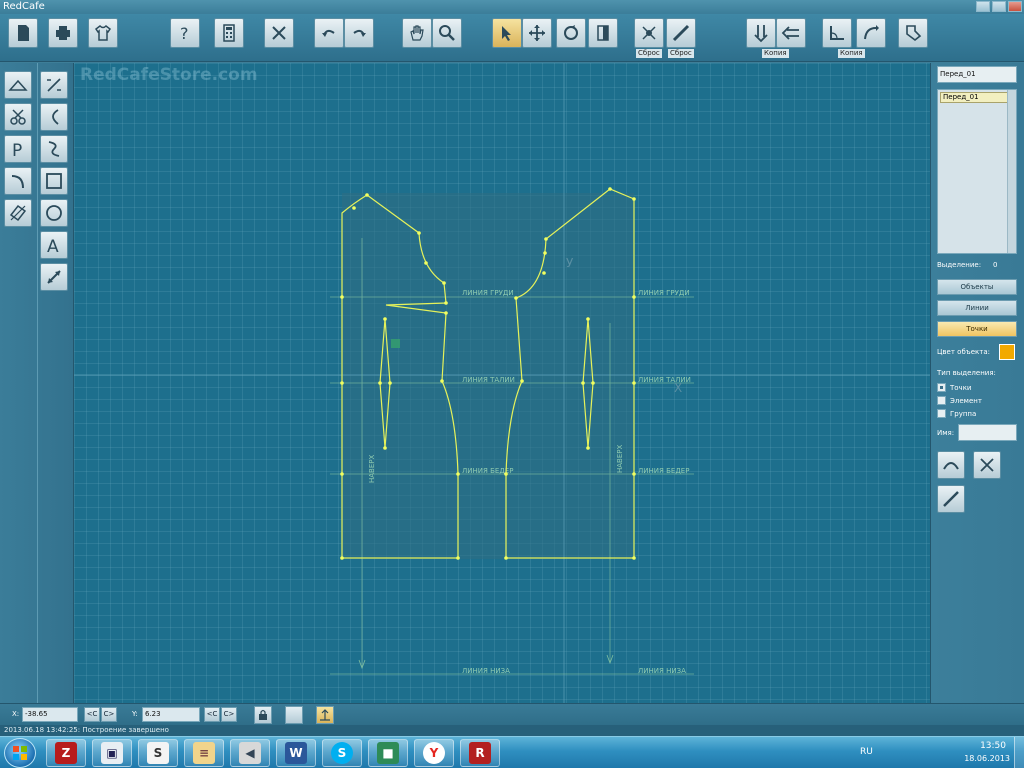 Image resolution: width=1024 pixels, height=768 pixels. I want to click on green-app-icon: ■, so click(388, 753).